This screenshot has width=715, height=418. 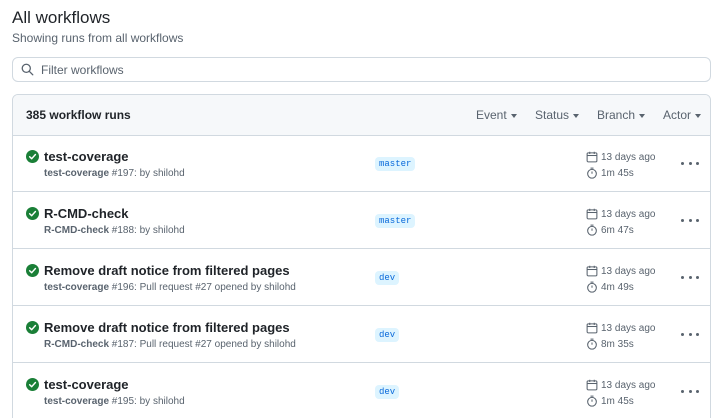 What do you see at coordinates (27, 69) in the screenshot?
I see `search-icon` at bounding box center [27, 69].